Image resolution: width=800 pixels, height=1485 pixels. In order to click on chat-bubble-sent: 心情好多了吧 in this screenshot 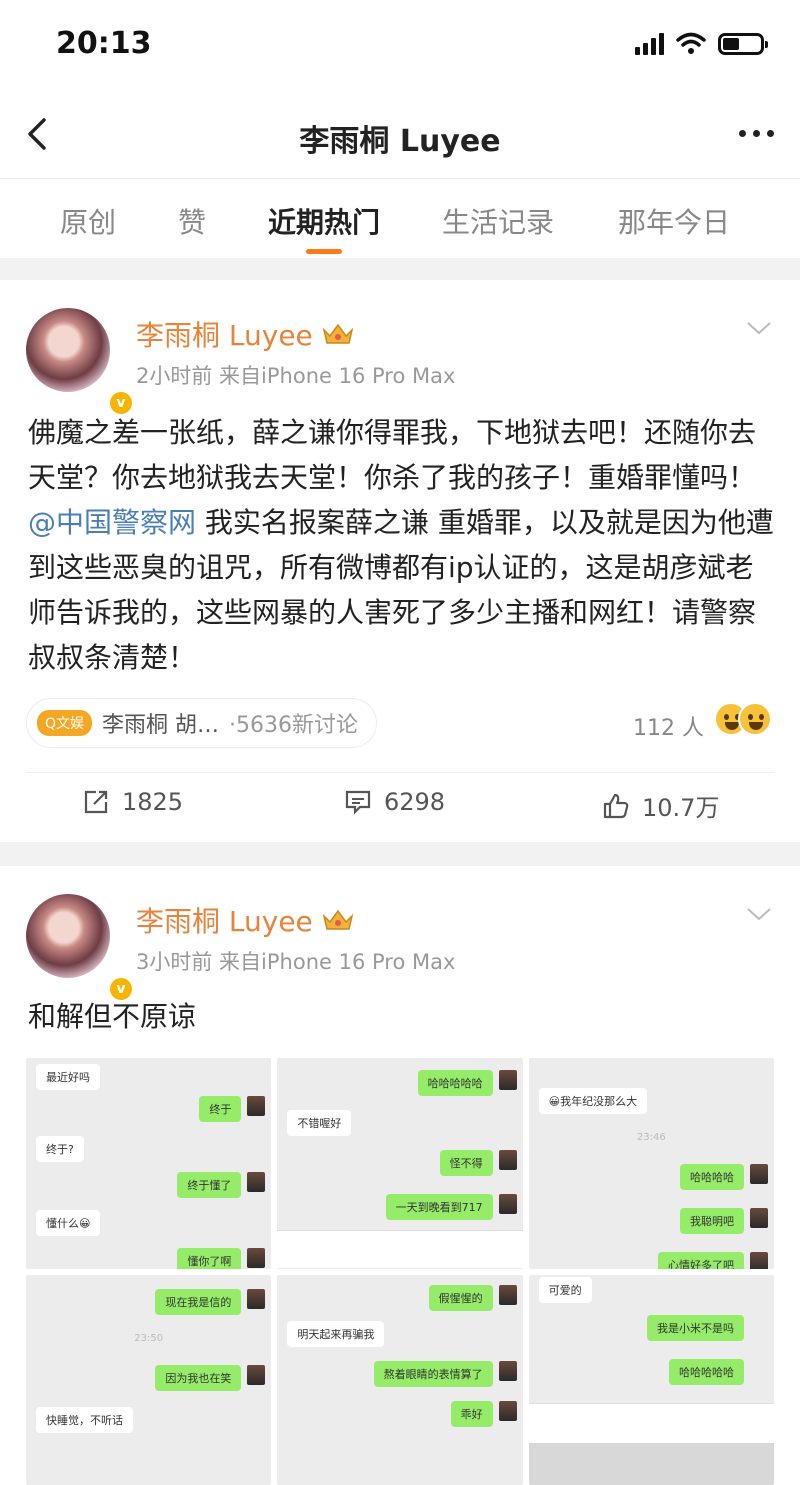, I will do `click(700, 1260)`.